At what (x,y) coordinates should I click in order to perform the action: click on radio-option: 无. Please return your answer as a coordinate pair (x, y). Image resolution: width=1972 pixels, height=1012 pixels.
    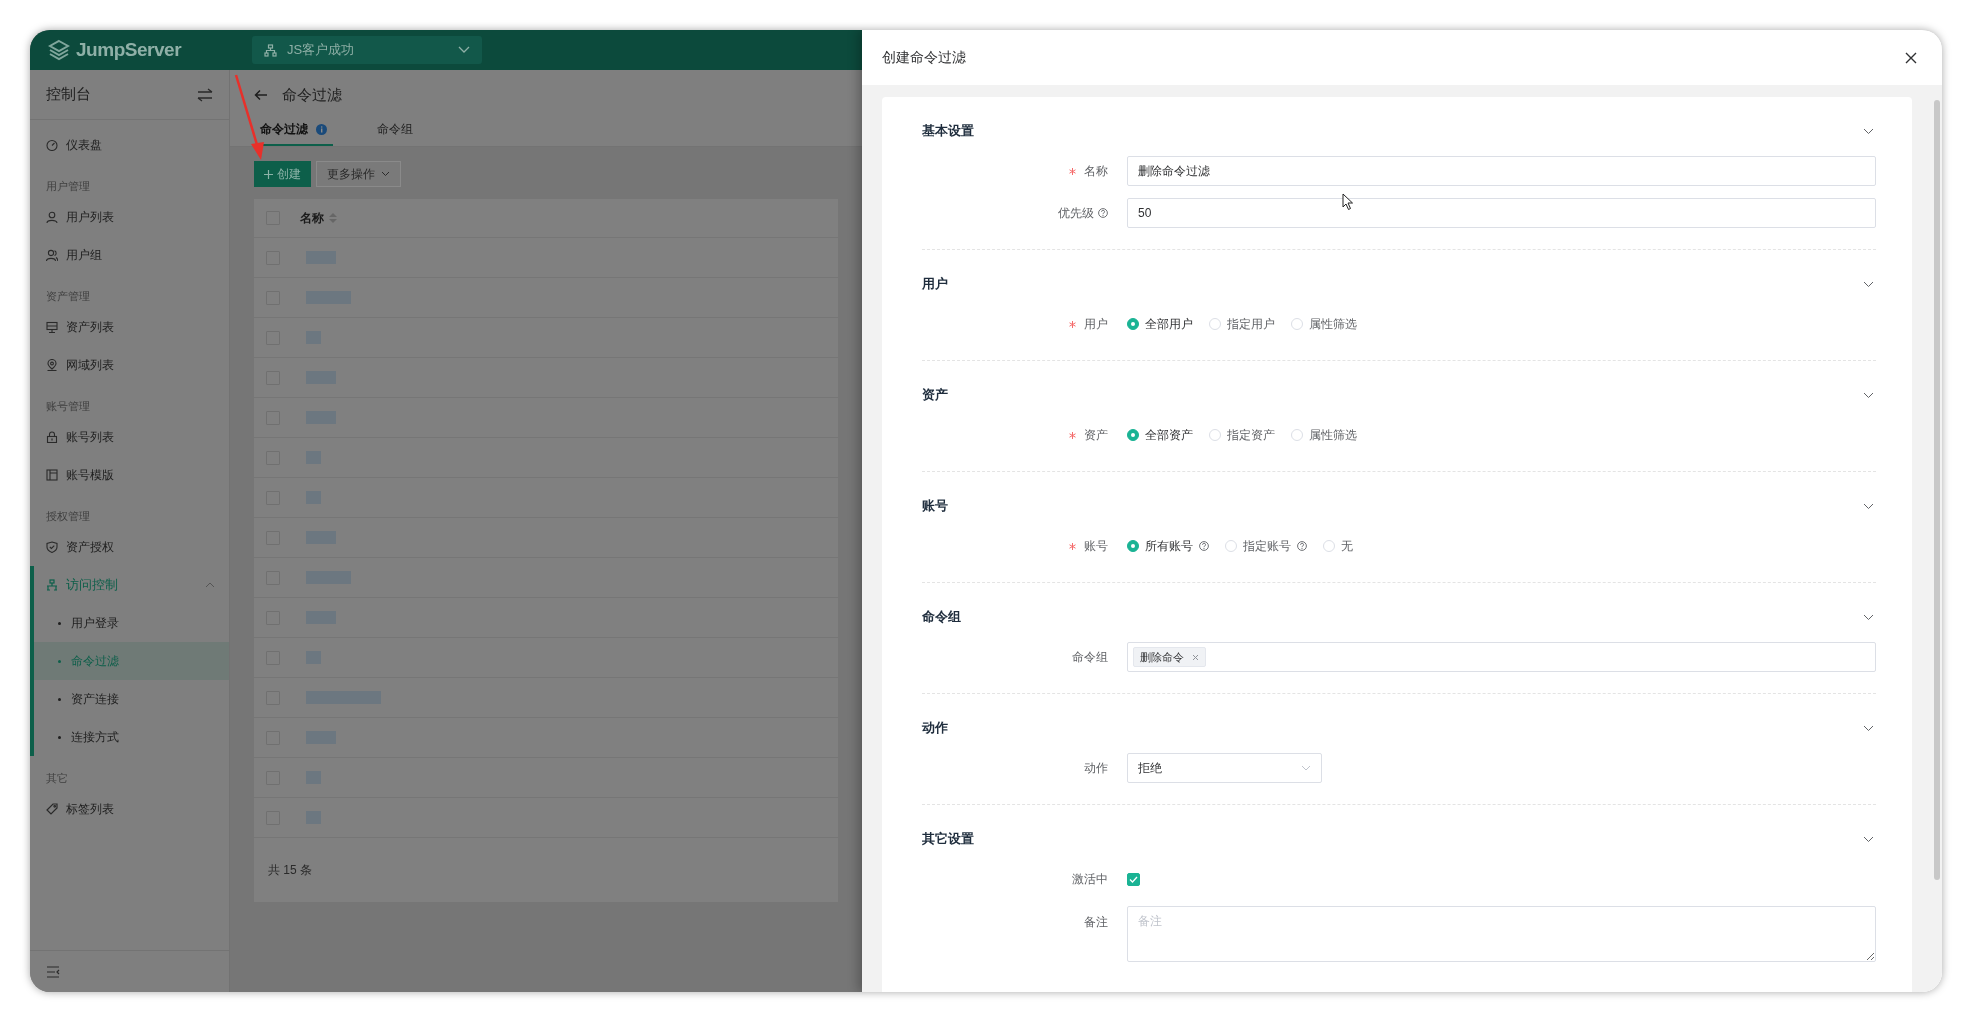
    Looking at the image, I should click on (1338, 546).